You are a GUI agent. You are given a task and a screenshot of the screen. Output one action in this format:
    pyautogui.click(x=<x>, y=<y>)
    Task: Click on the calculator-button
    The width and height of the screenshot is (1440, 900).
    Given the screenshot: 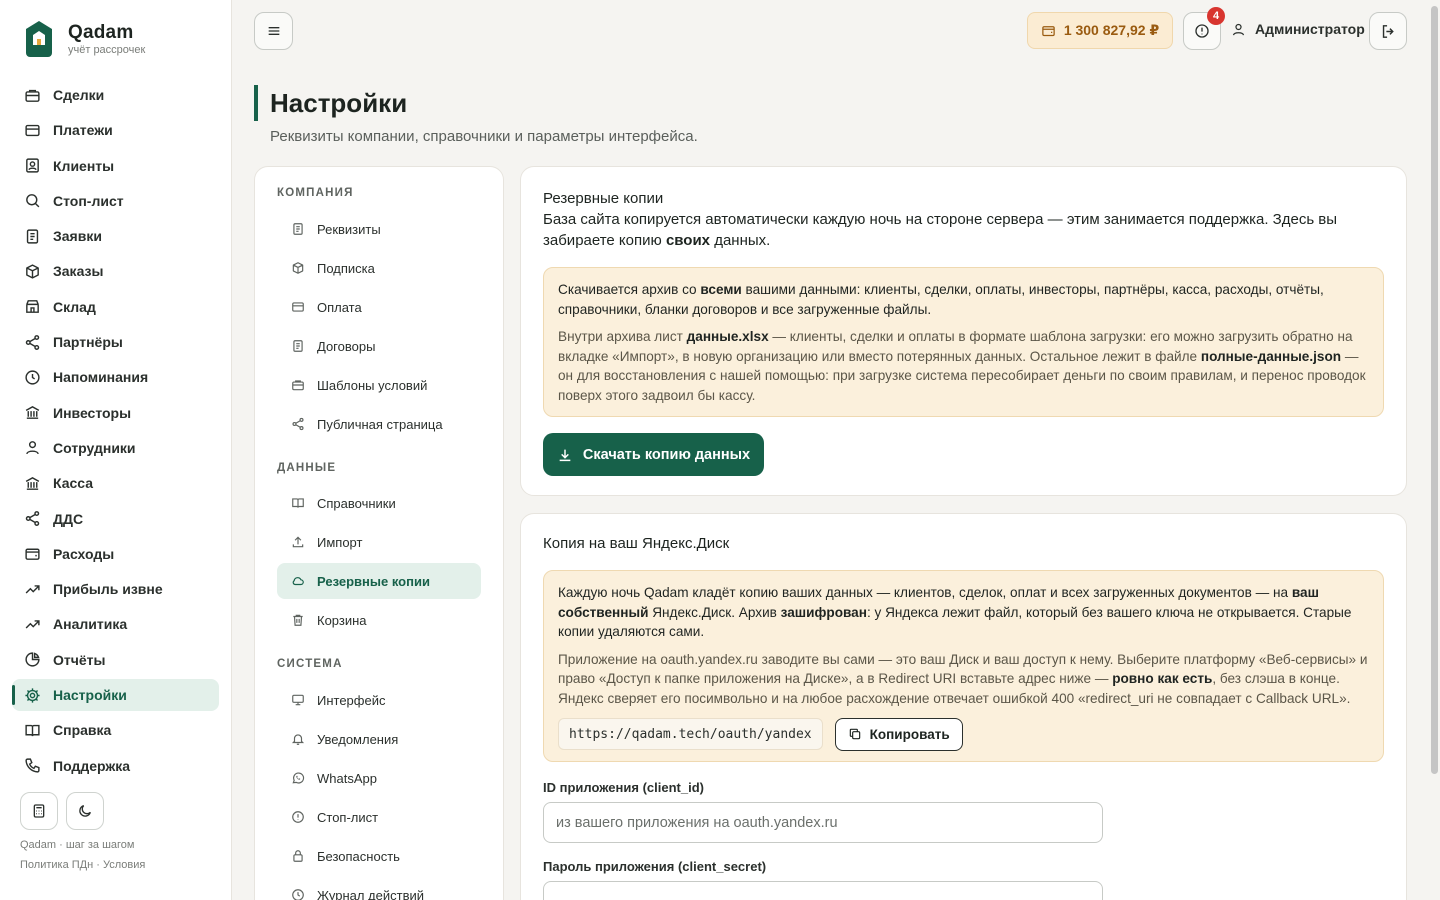 What is the action you would take?
    pyautogui.click(x=39, y=811)
    